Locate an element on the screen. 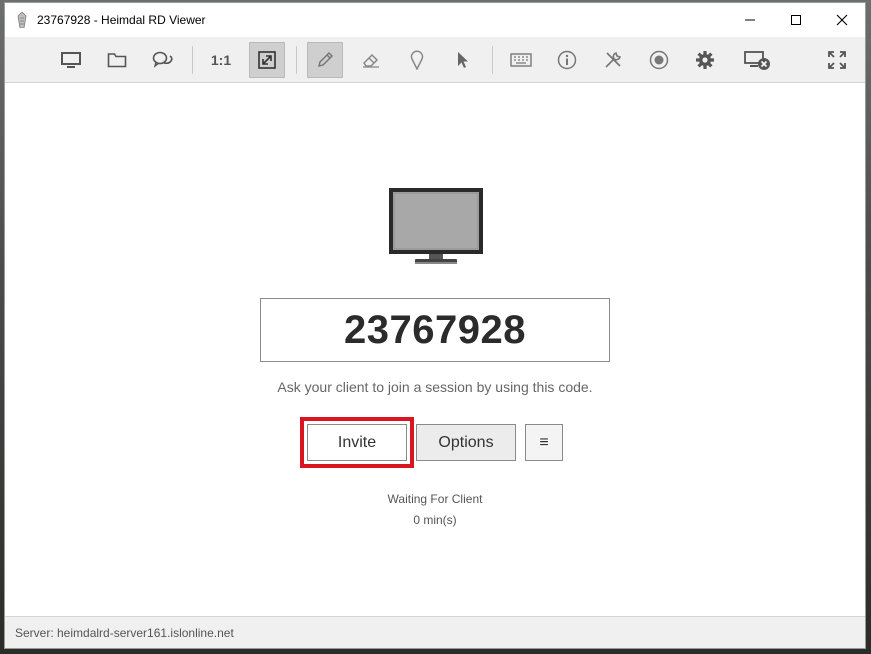 The width and height of the screenshot is (871, 654). tools-button is located at coordinates (613, 60).